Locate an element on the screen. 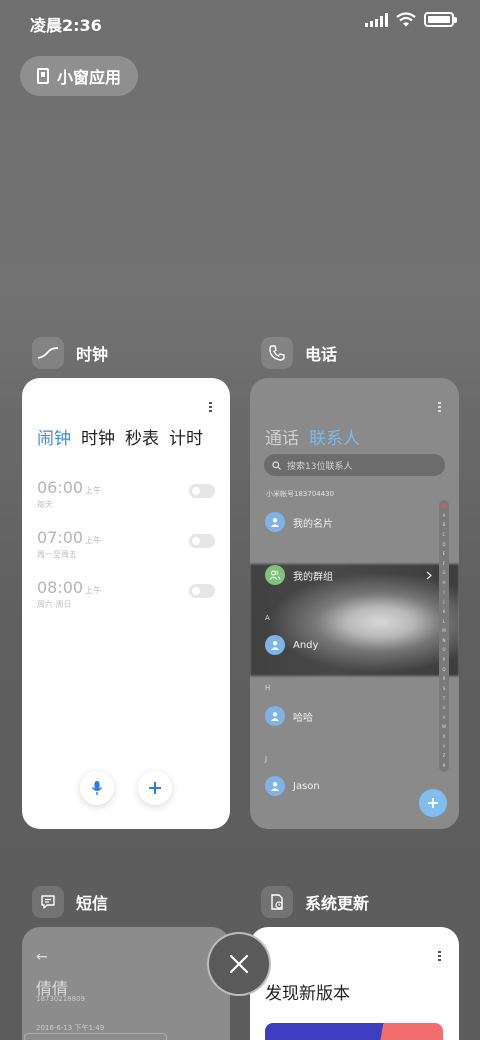  clear-all-button is located at coordinates (239, 964).